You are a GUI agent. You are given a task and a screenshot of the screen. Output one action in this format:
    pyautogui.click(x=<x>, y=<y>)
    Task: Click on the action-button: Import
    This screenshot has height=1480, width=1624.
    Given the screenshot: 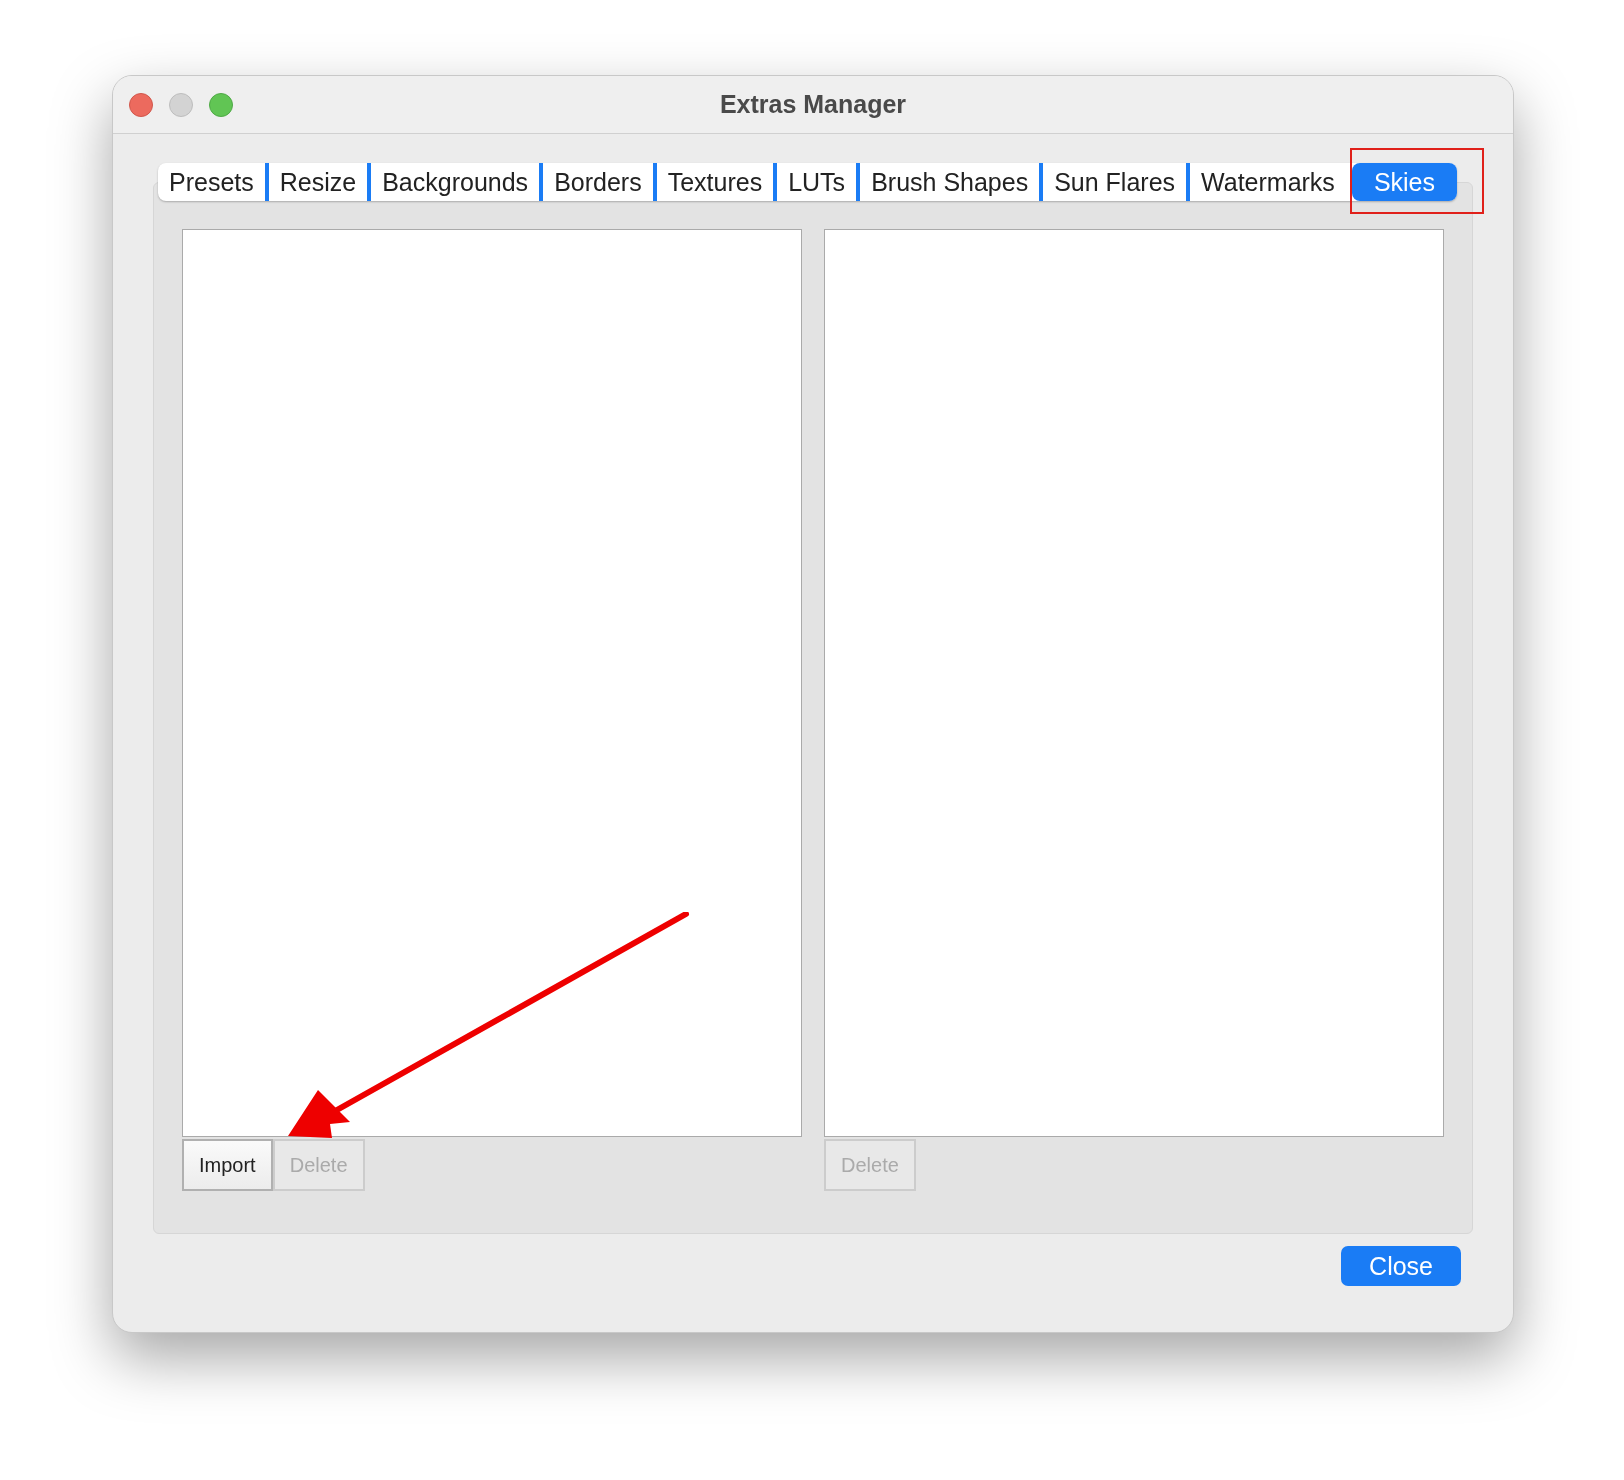 What is the action you would take?
    pyautogui.click(x=227, y=1165)
    